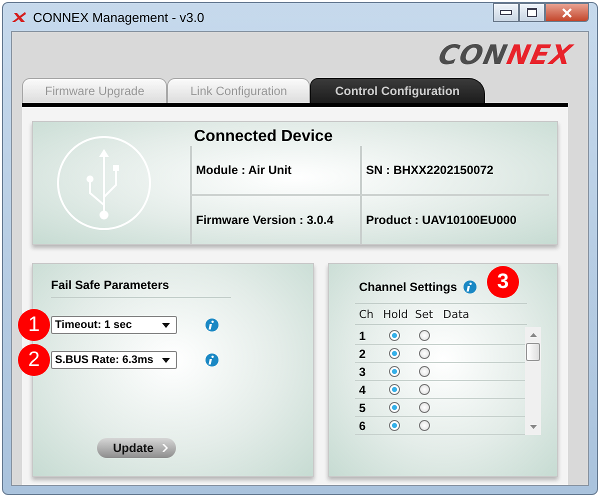 Image resolution: width=600 pixels, height=497 pixels. What do you see at coordinates (118, 17) in the screenshot?
I see `window-title: CONNEX Management - v3.0` at bounding box center [118, 17].